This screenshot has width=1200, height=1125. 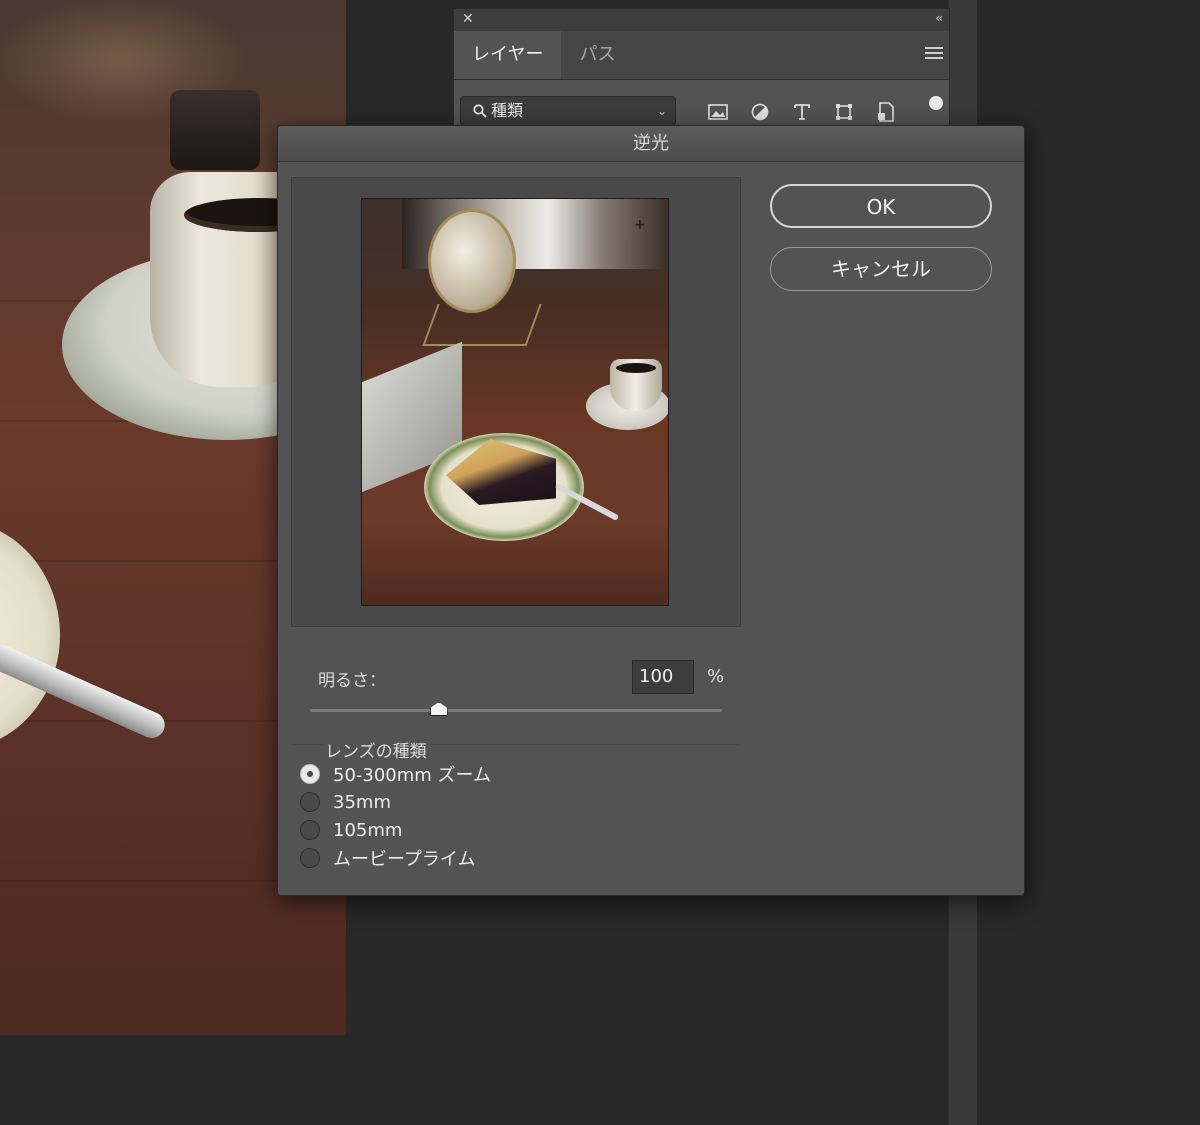 I want to click on image-icon, so click(x=718, y=112).